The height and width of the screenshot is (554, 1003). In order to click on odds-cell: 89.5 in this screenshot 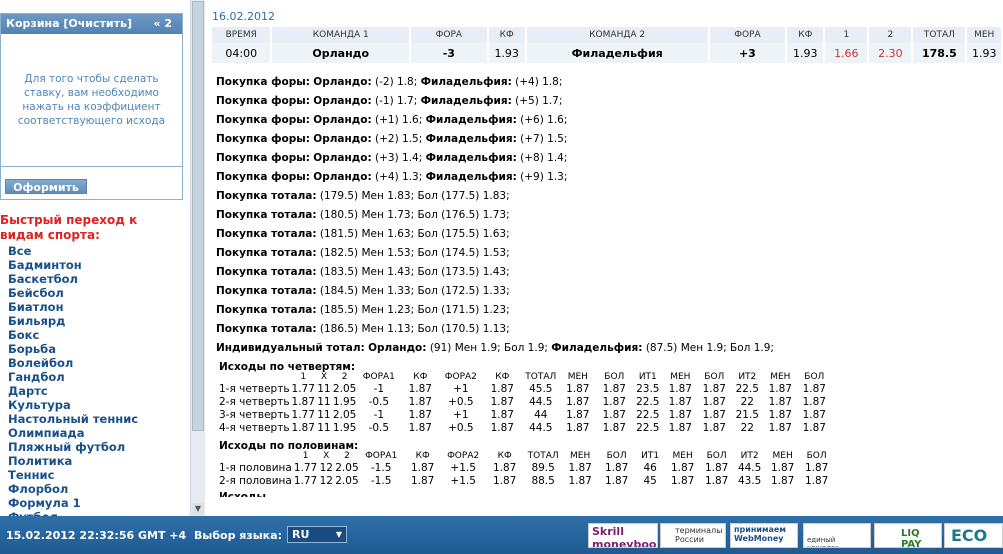, I will do `click(543, 468)`.